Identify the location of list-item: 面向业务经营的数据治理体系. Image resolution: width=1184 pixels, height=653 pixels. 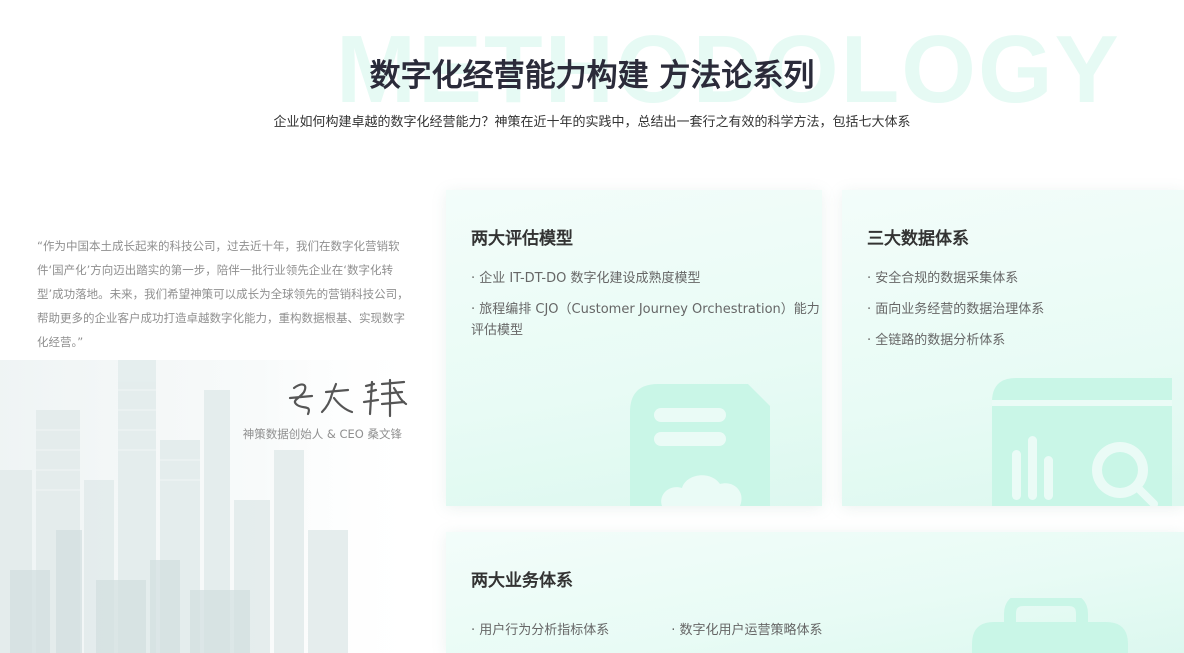
(1025, 309).